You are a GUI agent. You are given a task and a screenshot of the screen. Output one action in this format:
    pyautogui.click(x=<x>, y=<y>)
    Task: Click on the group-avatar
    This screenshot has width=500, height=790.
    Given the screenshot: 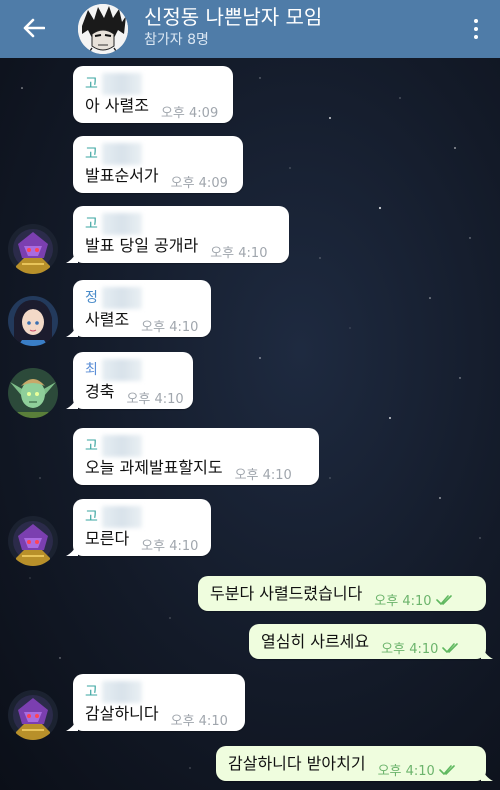 What is the action you would take?
    pyautogui.click(x=103, y=29)
    